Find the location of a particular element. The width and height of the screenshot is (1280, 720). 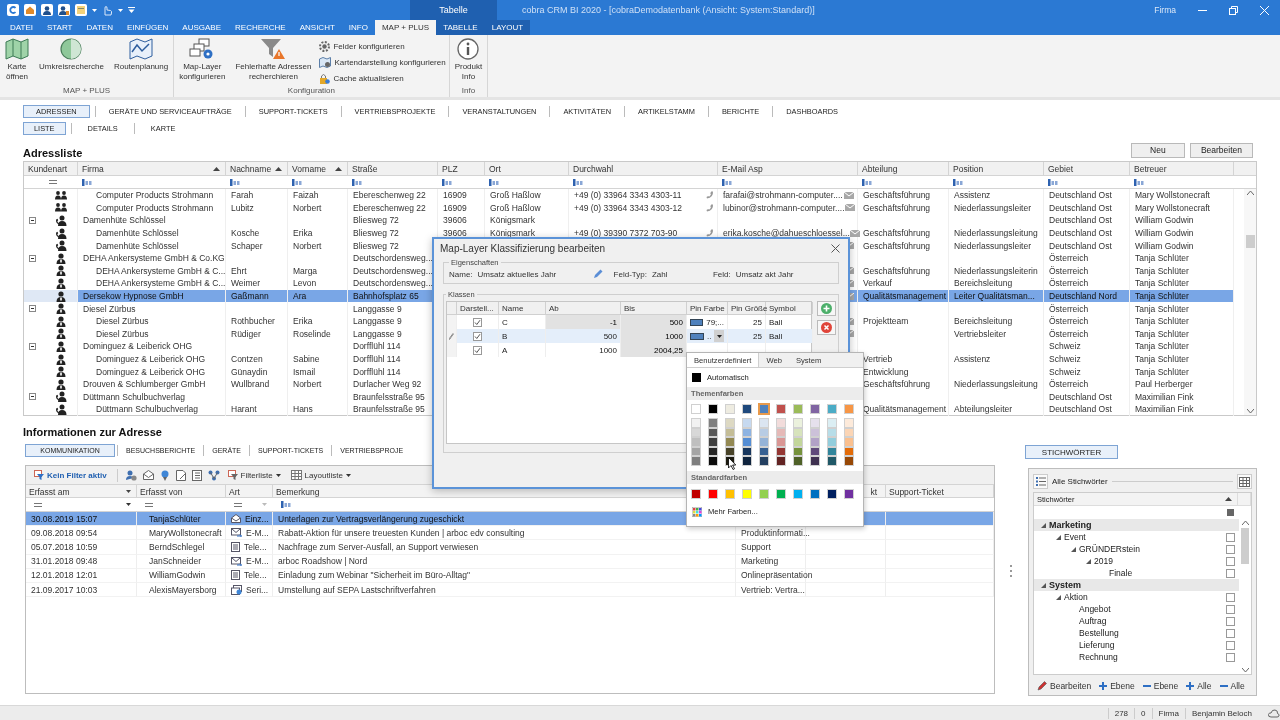

column-header: Betreuer is located at coordinates (1182, 169).